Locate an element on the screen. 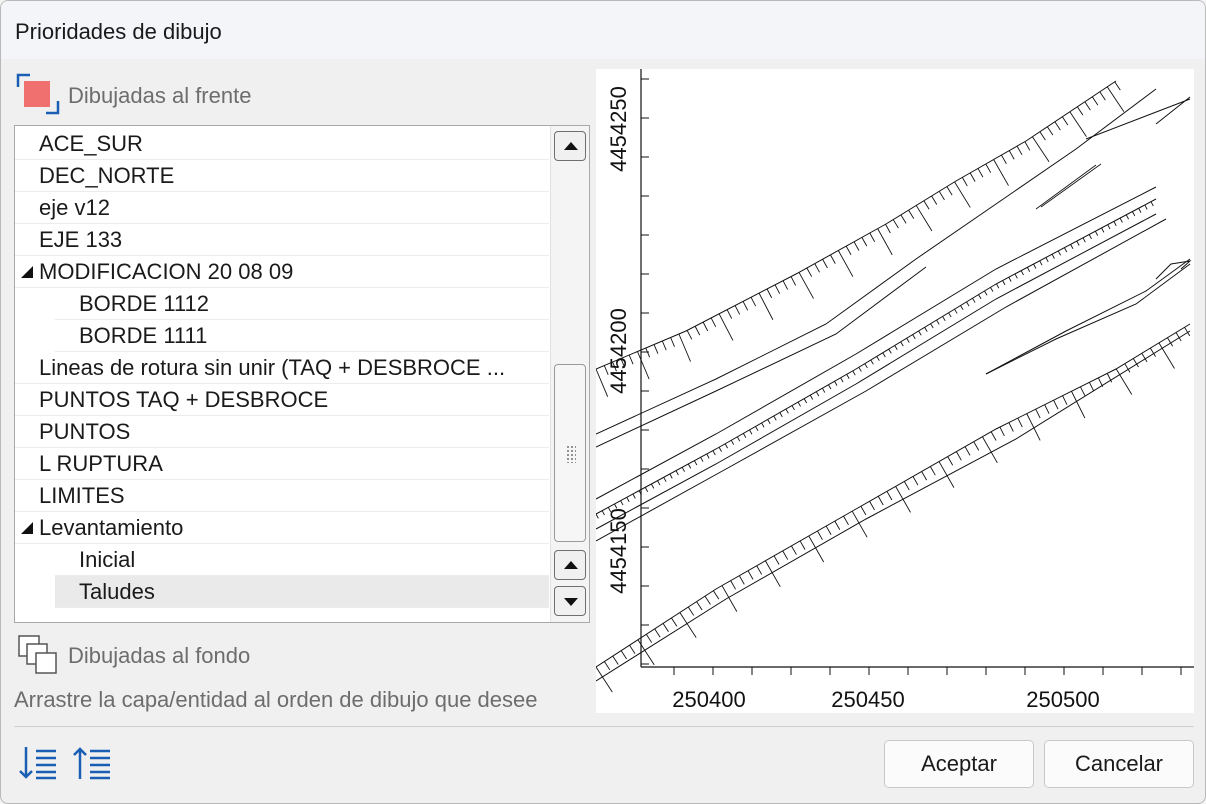 The width and height of the screenshot is (1206, 804). layer-item: MODIFICACION 20 08 09 is located at coordinates (282, 272).